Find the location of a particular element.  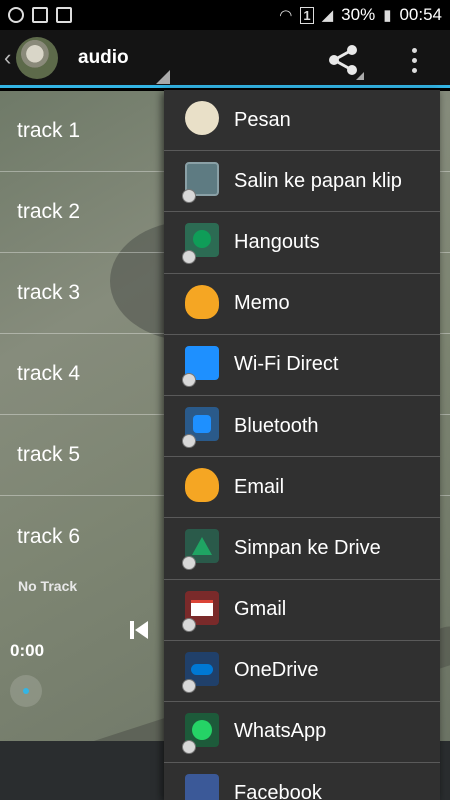

status-right: ◠ 1 ◢ 30% ▮ 00:54 is located at coordinates (360, 15).